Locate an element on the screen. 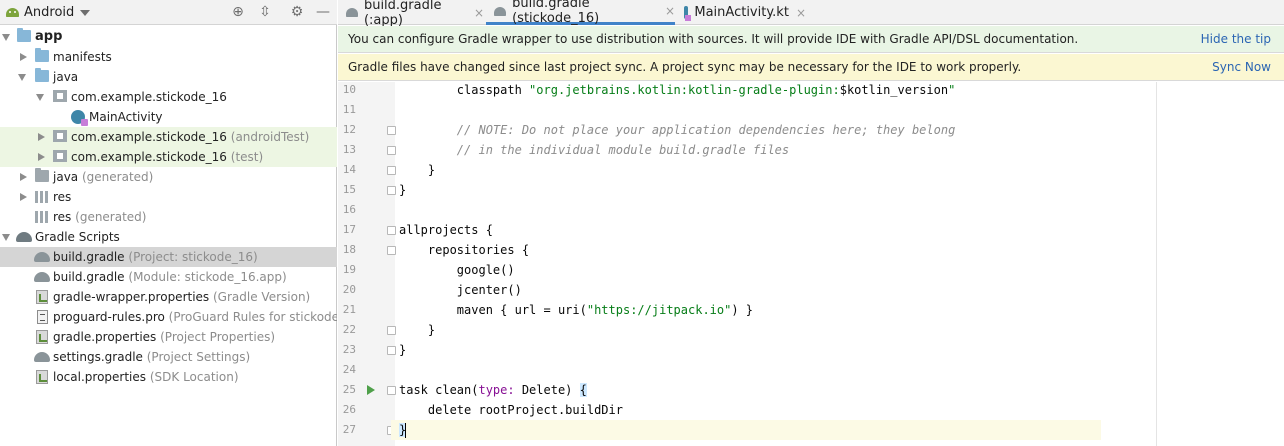 This screenshot has width=1284, height=446. tree-item-gradle-properties: gradle.properties (Project Properties) is located at coordinates (168, 337).